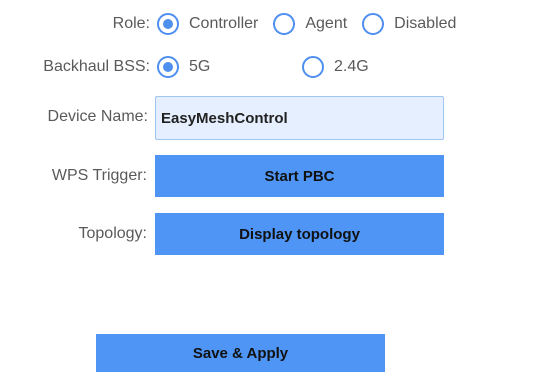 The height and width of the screenshot is (372, 536). What do you see at coordinates (99, 175) in the screenshot?
I see `wps-label: WPS Trigger:` at bounding box center [99, 175].